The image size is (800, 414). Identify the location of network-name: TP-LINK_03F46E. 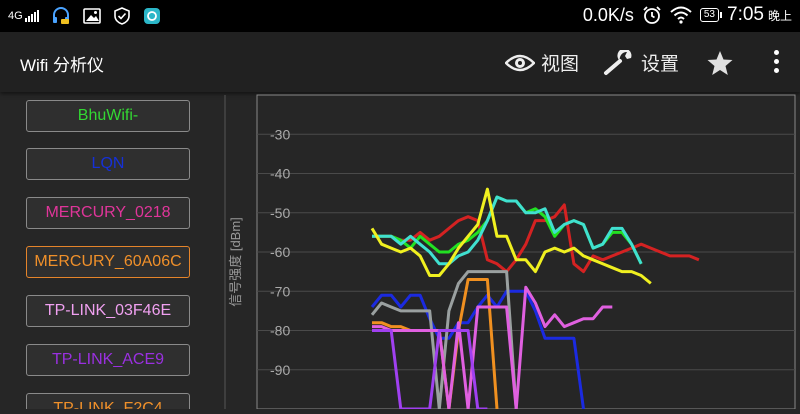
(108, 310).